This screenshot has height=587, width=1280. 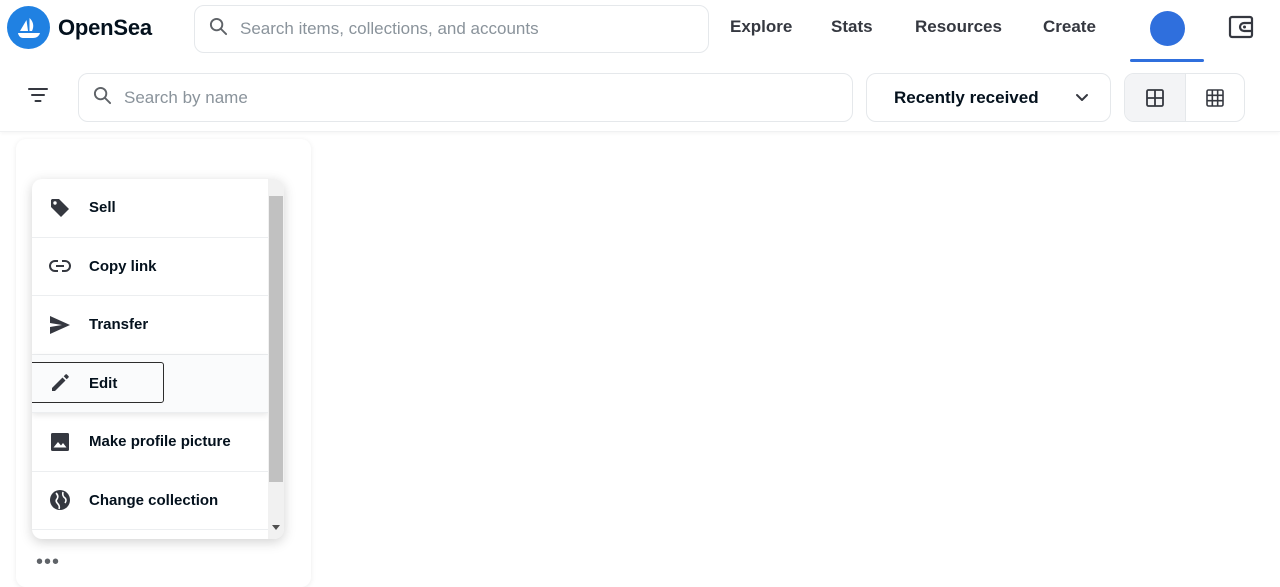 What do you see at coordinates (60, 383) in the screenshot?
I see `pencil-icon` at bounding box center [60, 383].